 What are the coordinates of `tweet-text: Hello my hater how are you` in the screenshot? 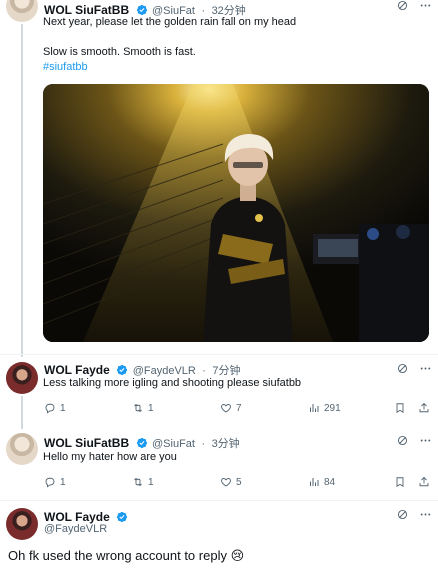 It's located at (110, 457).